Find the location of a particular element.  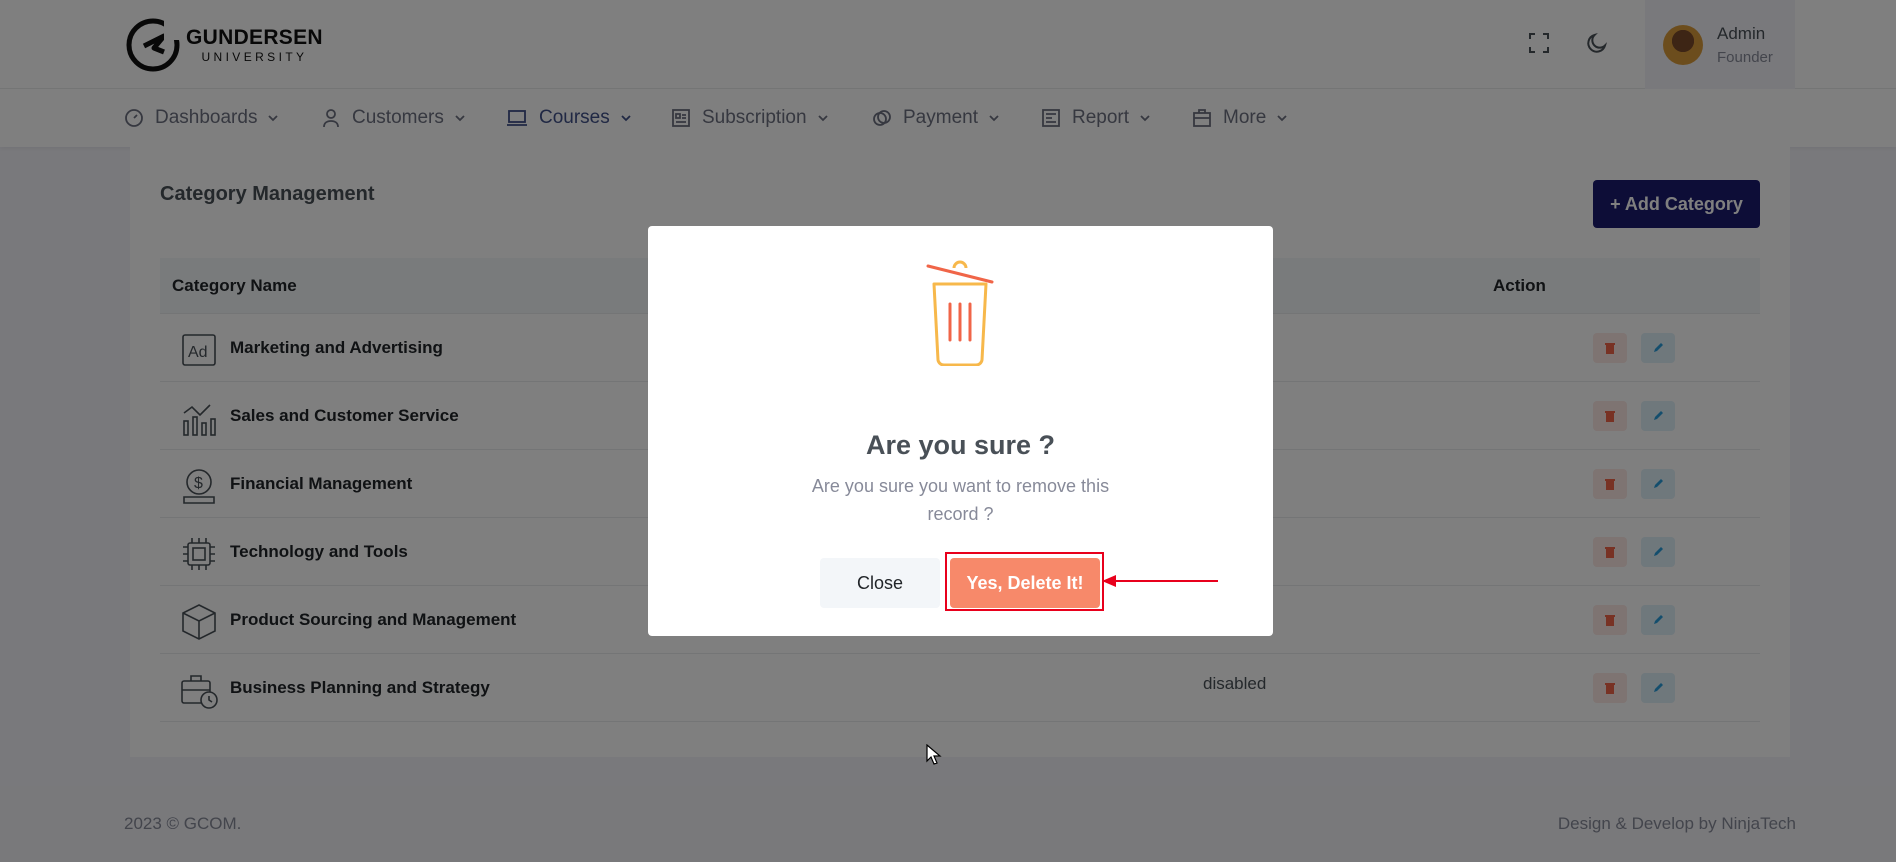

modal-title: Are you sure ? is located at coordinates (960, 445).